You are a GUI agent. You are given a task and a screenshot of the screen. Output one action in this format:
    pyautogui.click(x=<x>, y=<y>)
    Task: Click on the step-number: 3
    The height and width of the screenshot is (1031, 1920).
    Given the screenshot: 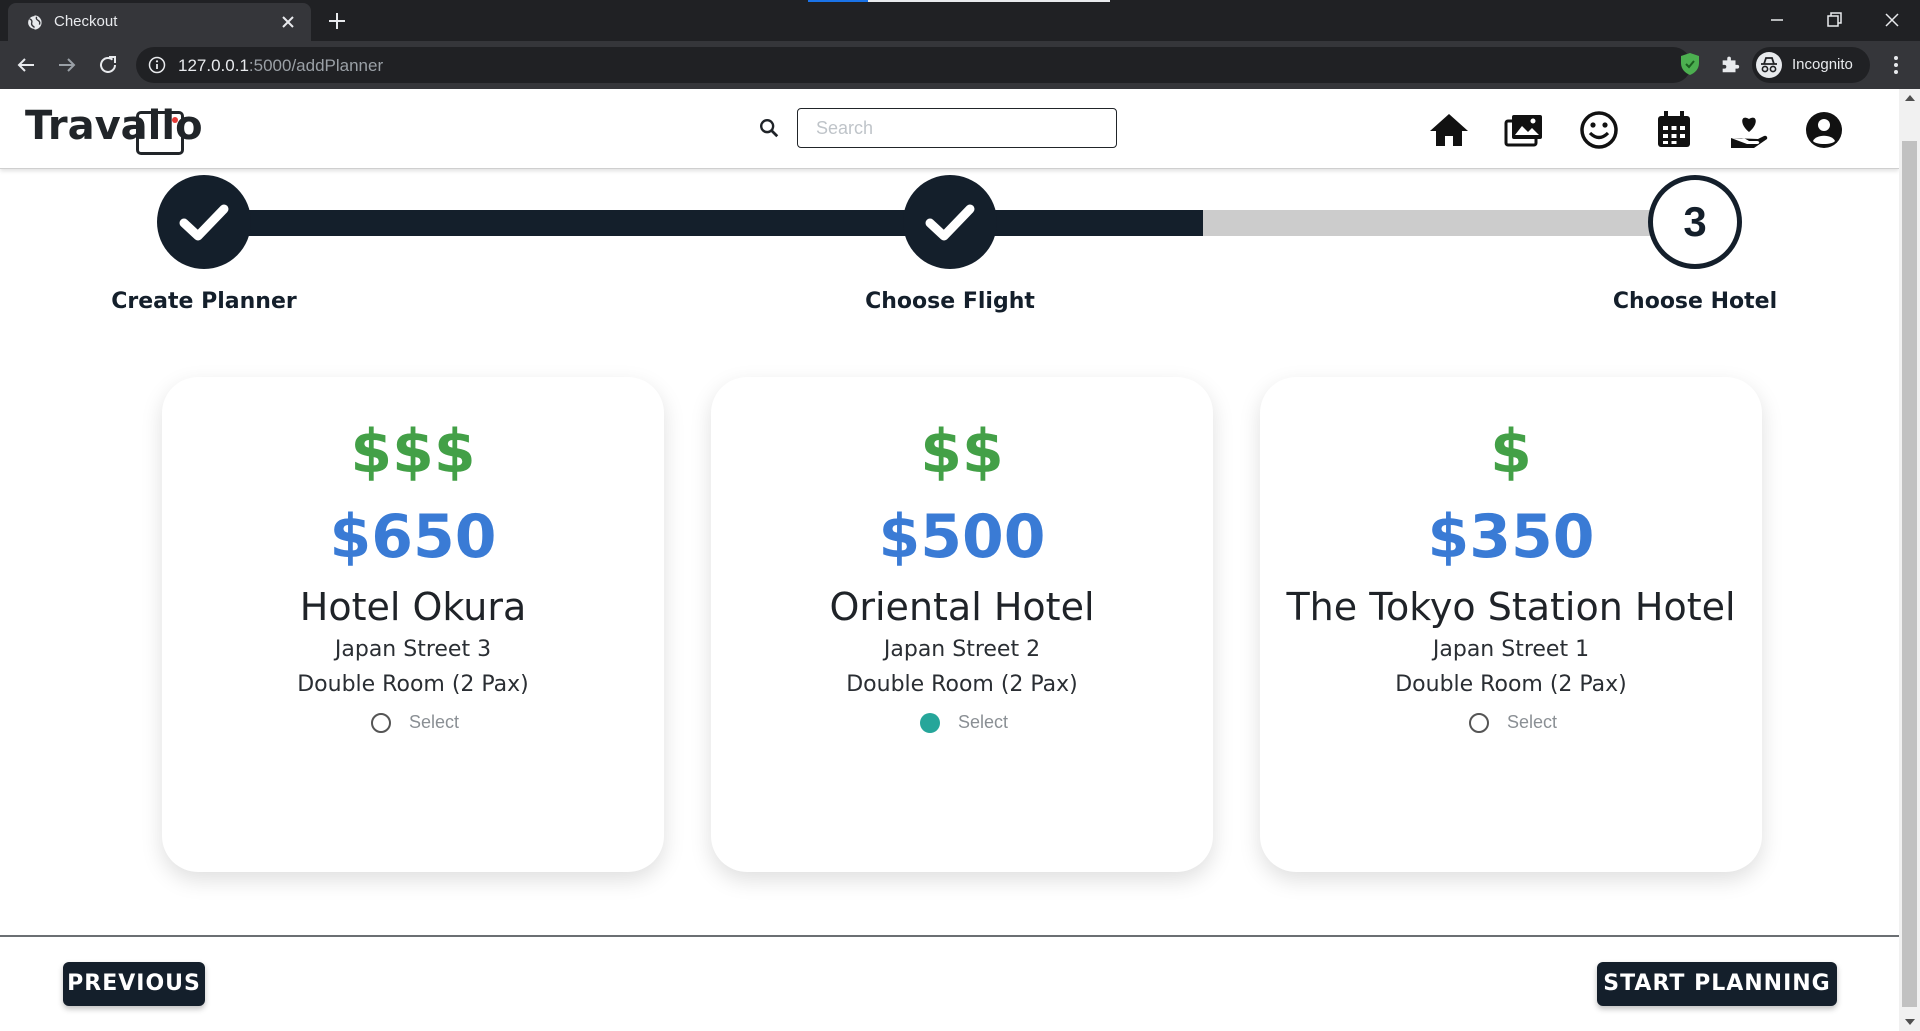 What is the action you would take?
    pyautogui.click(x=1695, y=221)
    